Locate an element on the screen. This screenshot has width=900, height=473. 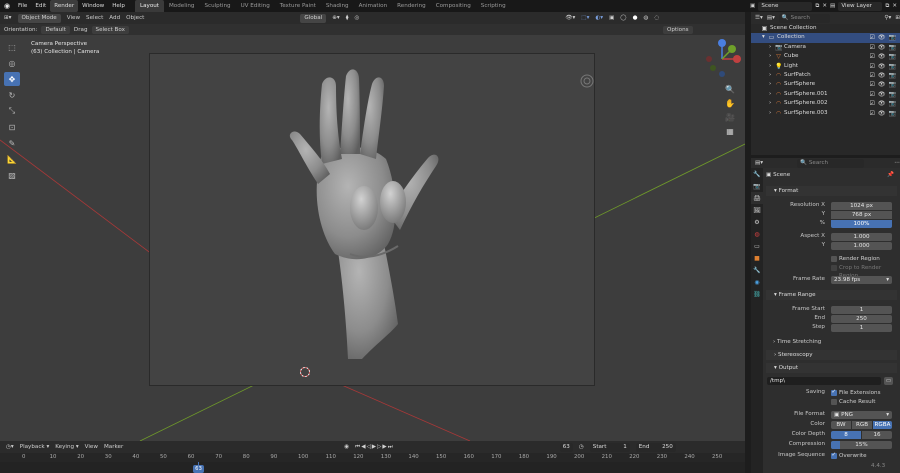
stereoscopy-panel-header: › Stereoscopy is located at coordinates (831, 355).